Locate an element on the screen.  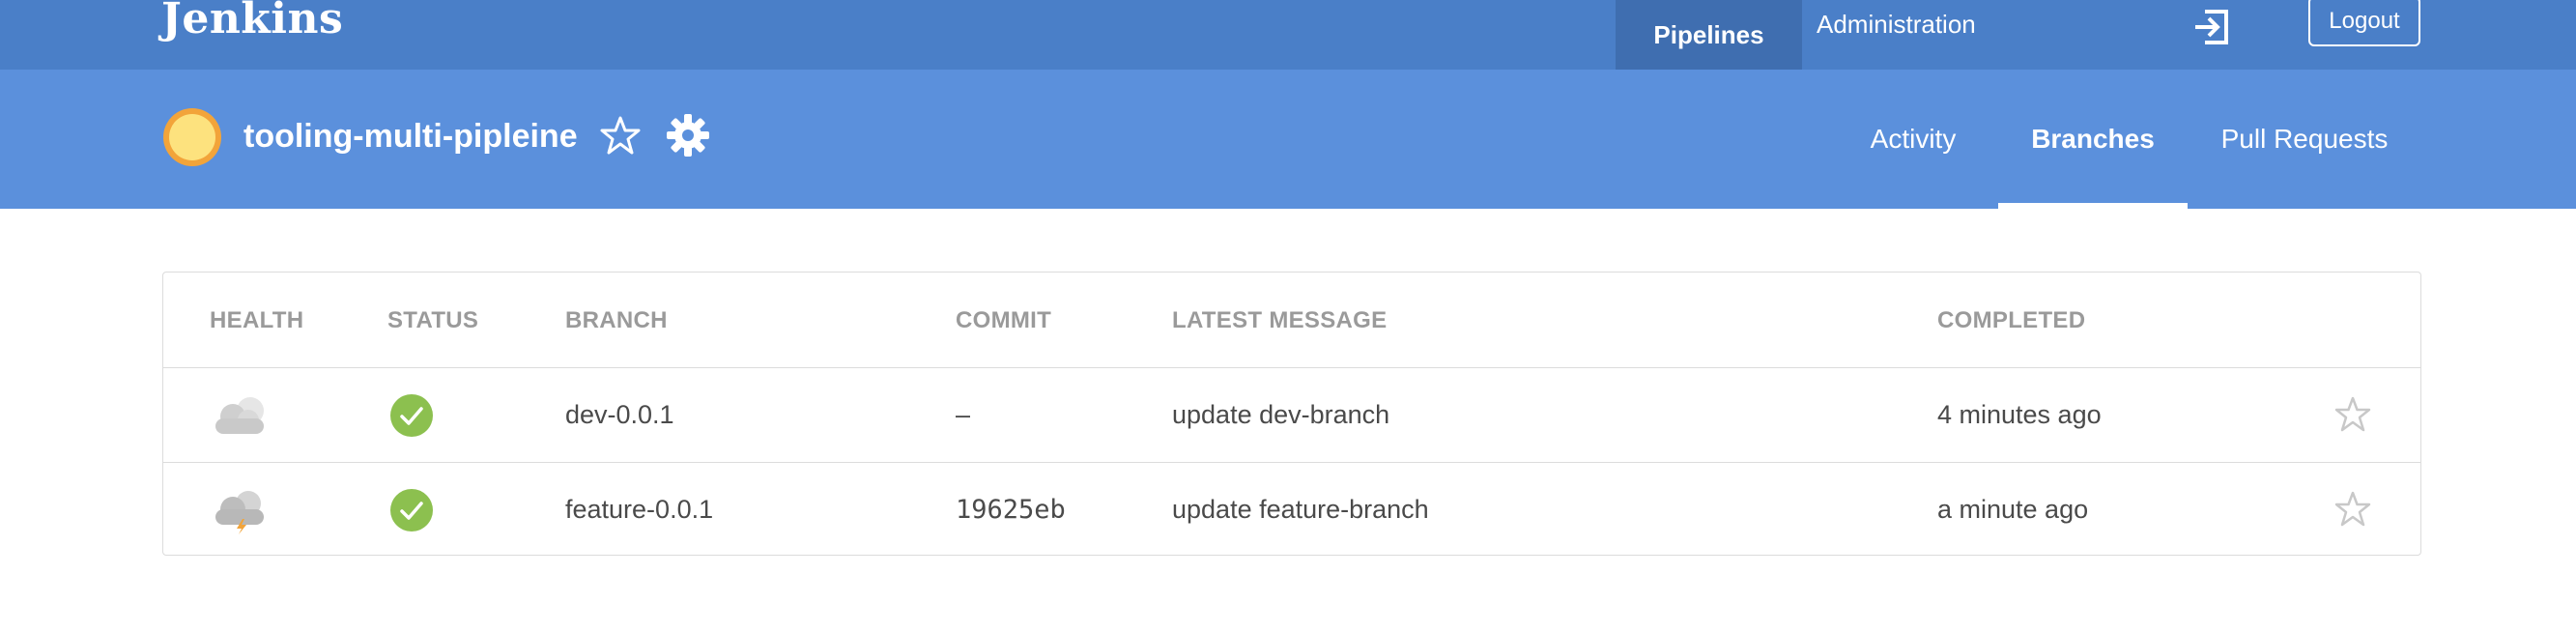
completed-time: 4 minutes ago is located at coordinates (2020, 414).